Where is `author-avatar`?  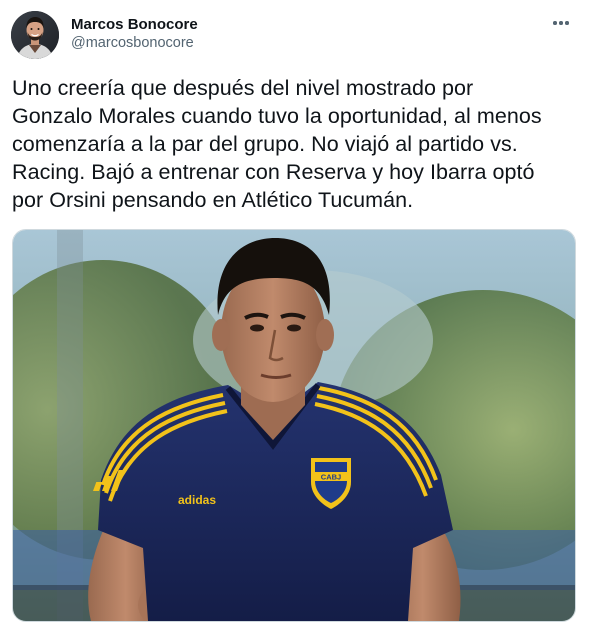 author-avatar is located at coordinates (35, 35).